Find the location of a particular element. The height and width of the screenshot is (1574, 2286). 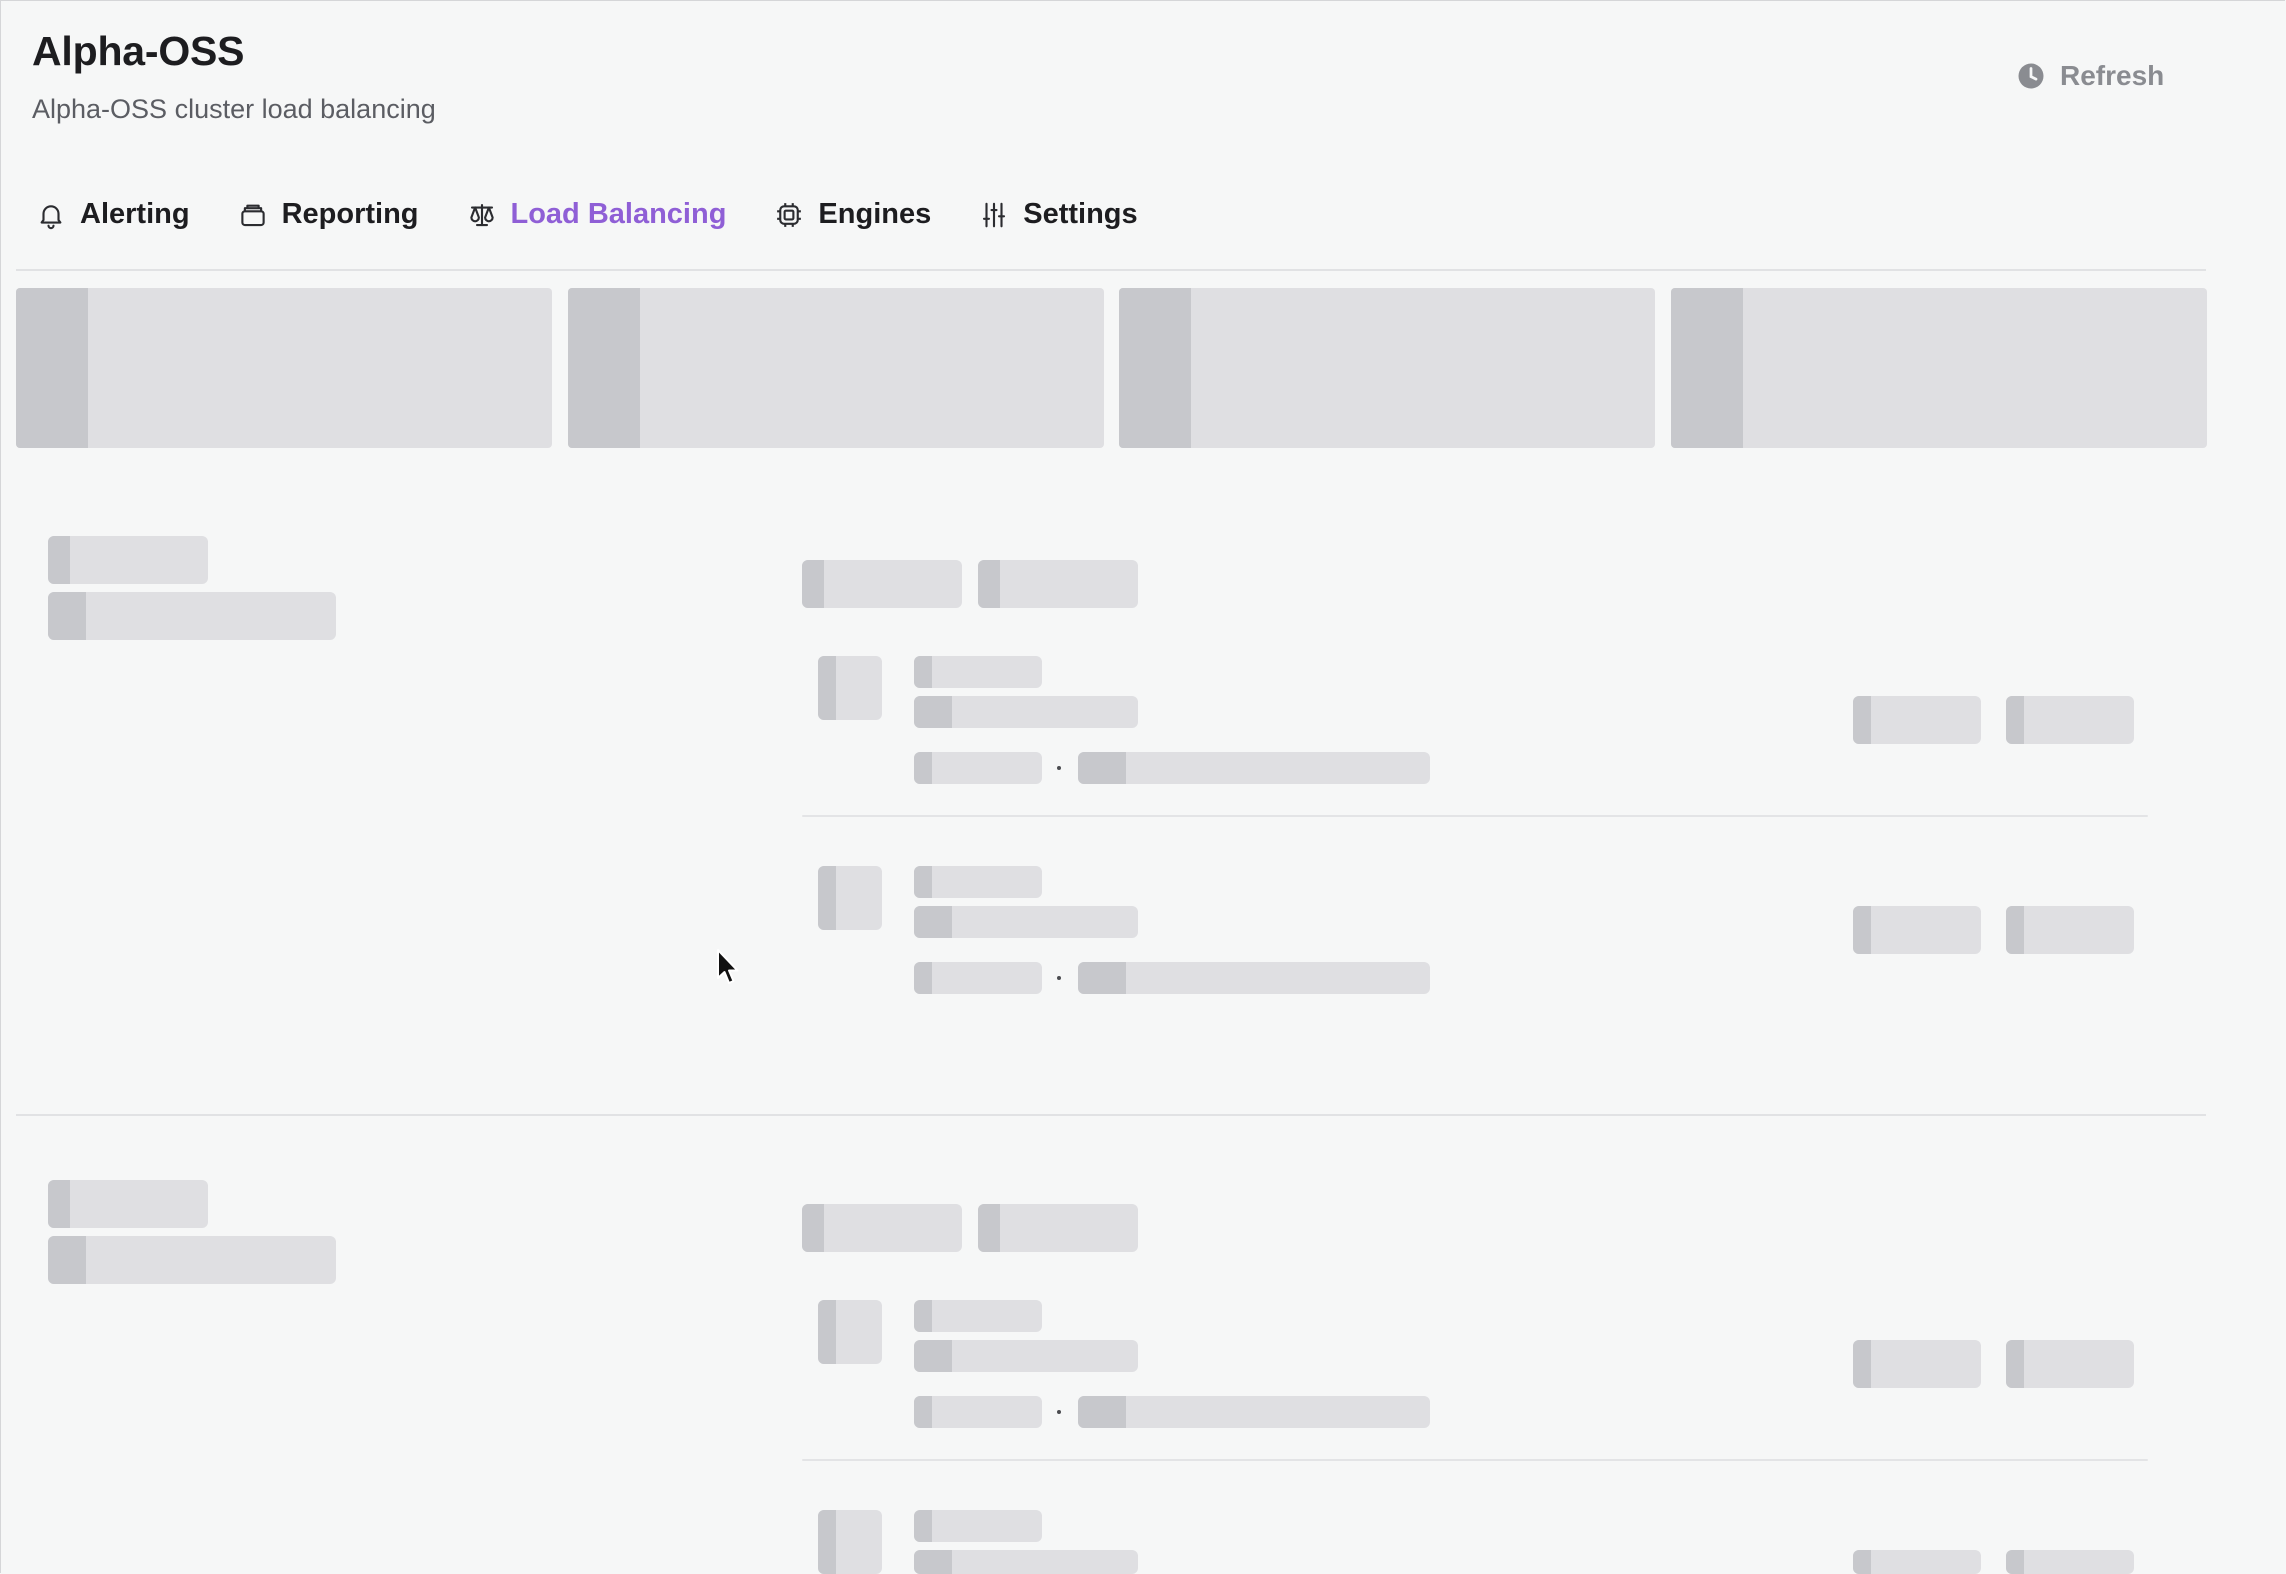

bell-icon is located at coordinates (51, 215).